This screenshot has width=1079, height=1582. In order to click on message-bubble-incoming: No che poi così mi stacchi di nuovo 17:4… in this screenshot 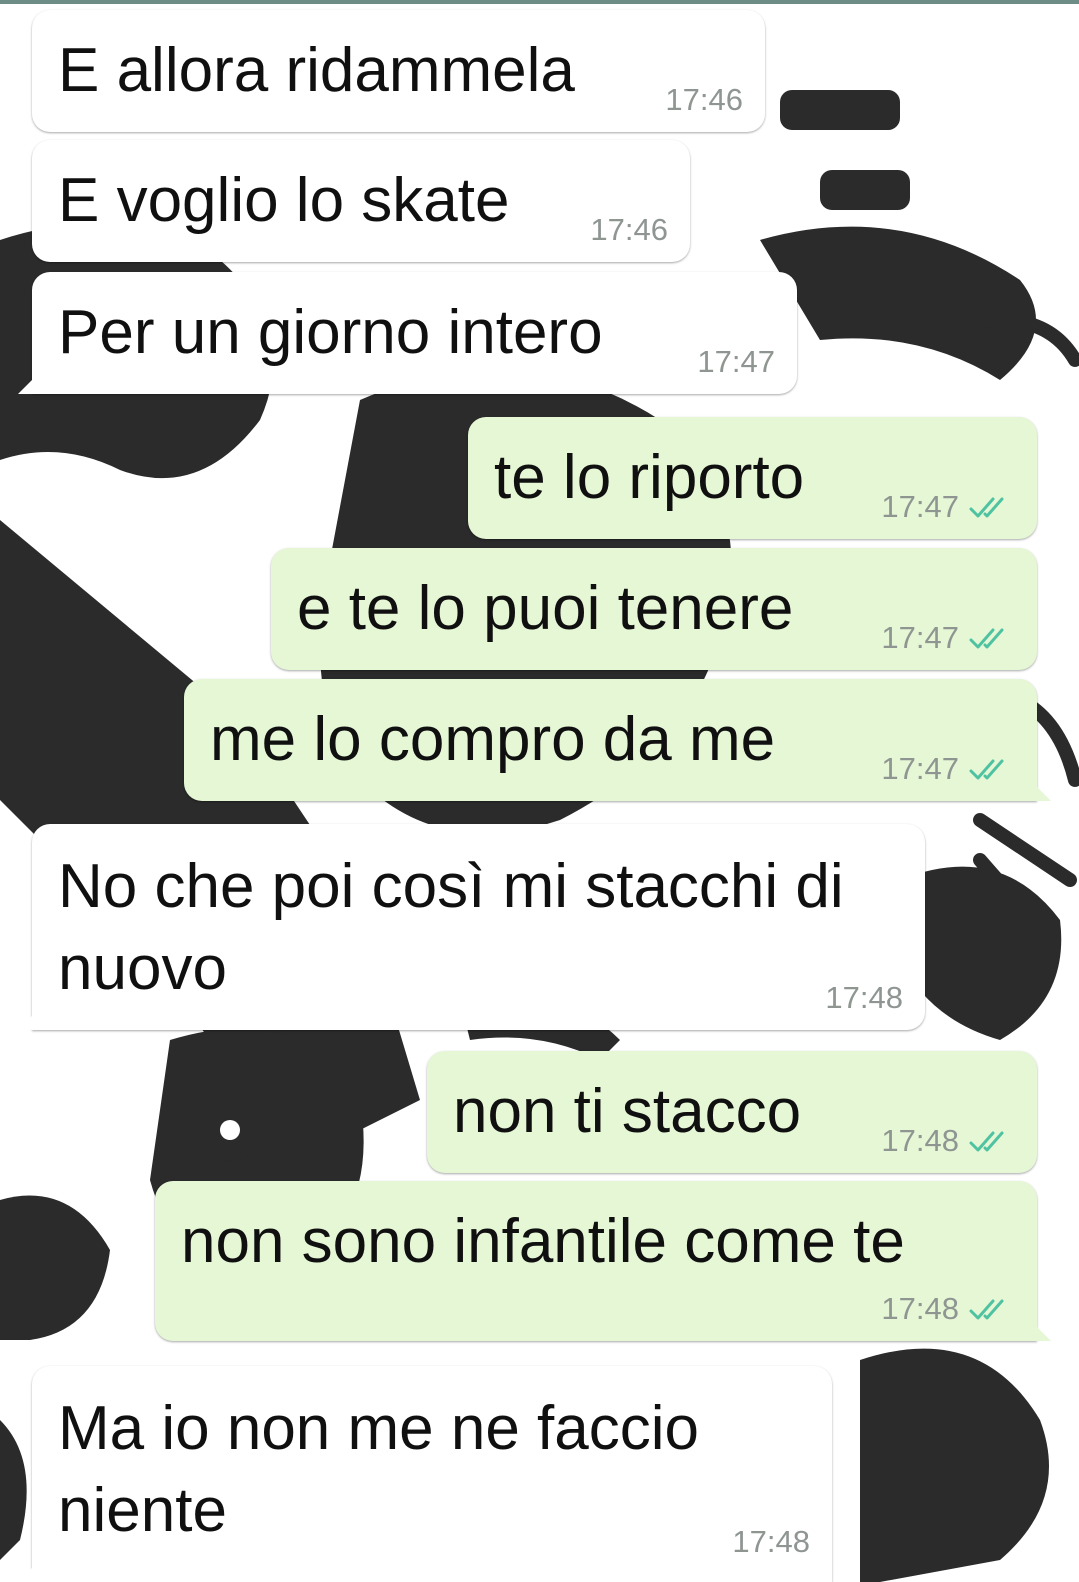, I will do `click(471, 927)`.